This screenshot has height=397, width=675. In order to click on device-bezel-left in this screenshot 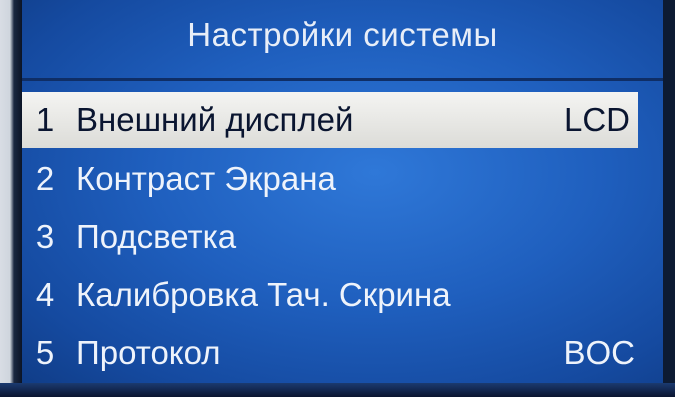, I will do `click(11, 198)`.